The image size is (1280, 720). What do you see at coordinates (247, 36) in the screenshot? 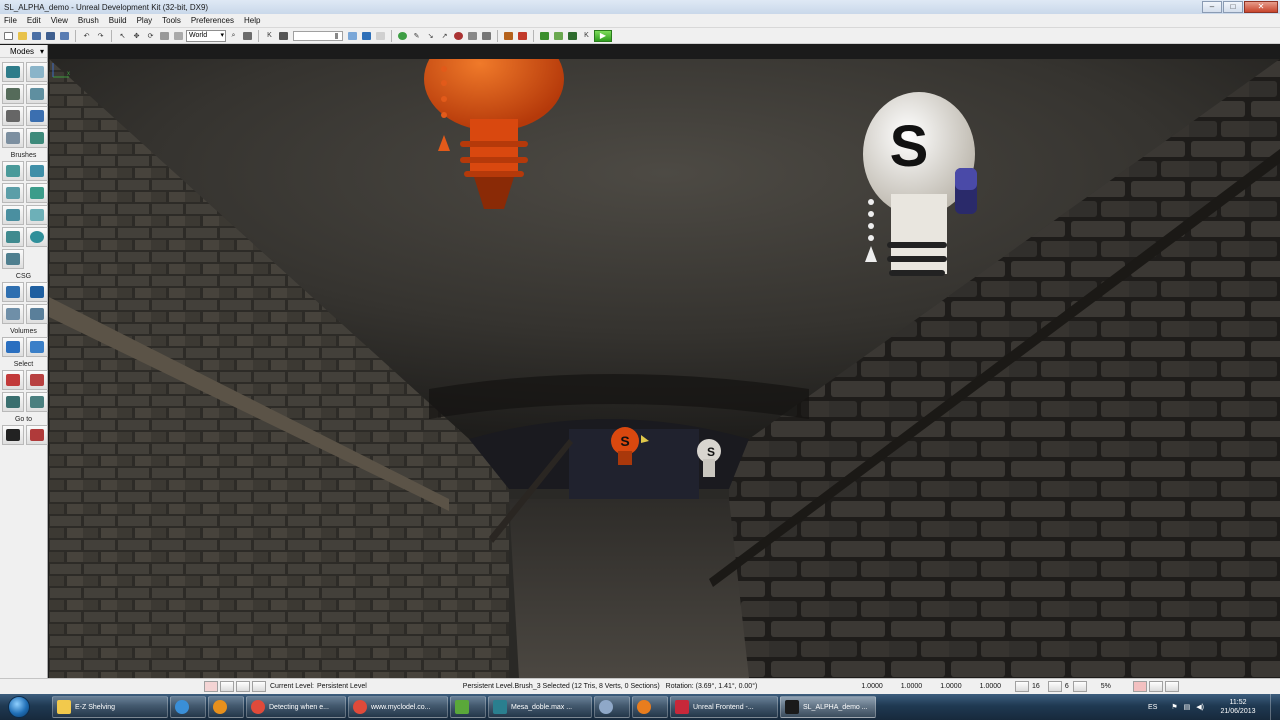
I see `browser-icon` at bounding box center [247, 36].